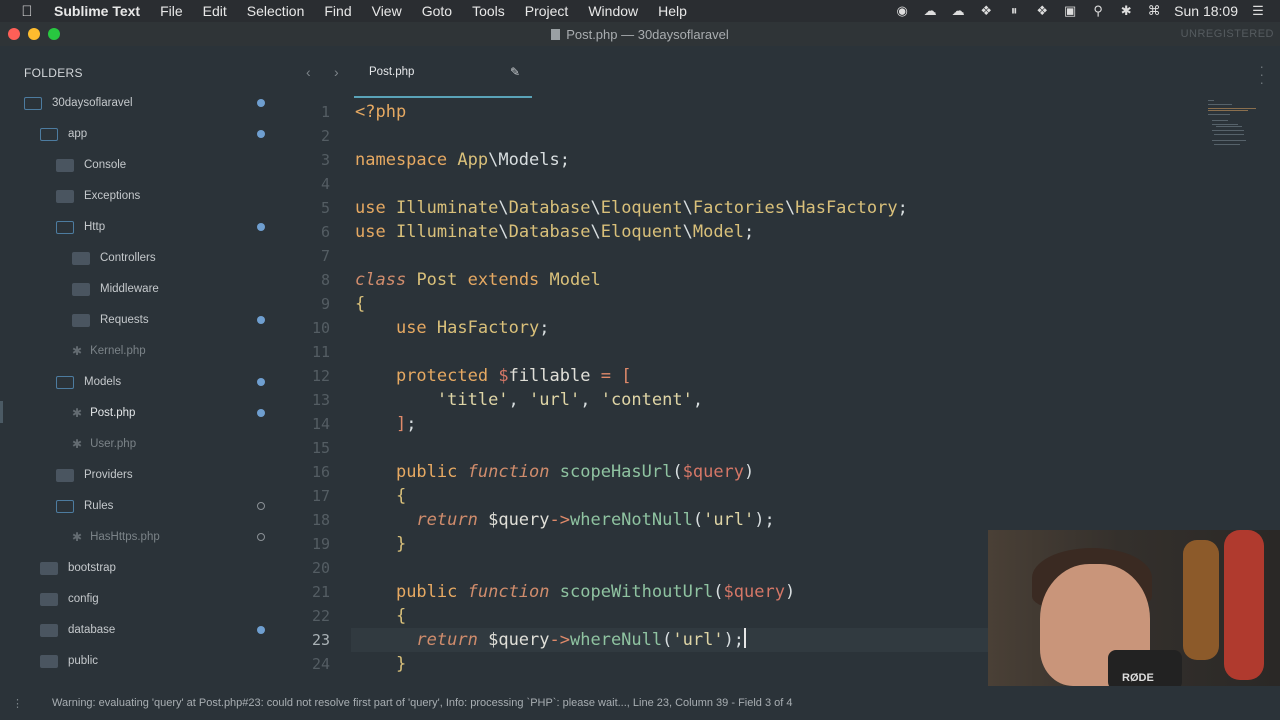 Image resolution: width=1280 pixels, height=720 pixels. I want to click on sidebar-item-middleware: Middleware, so click(115, 289).